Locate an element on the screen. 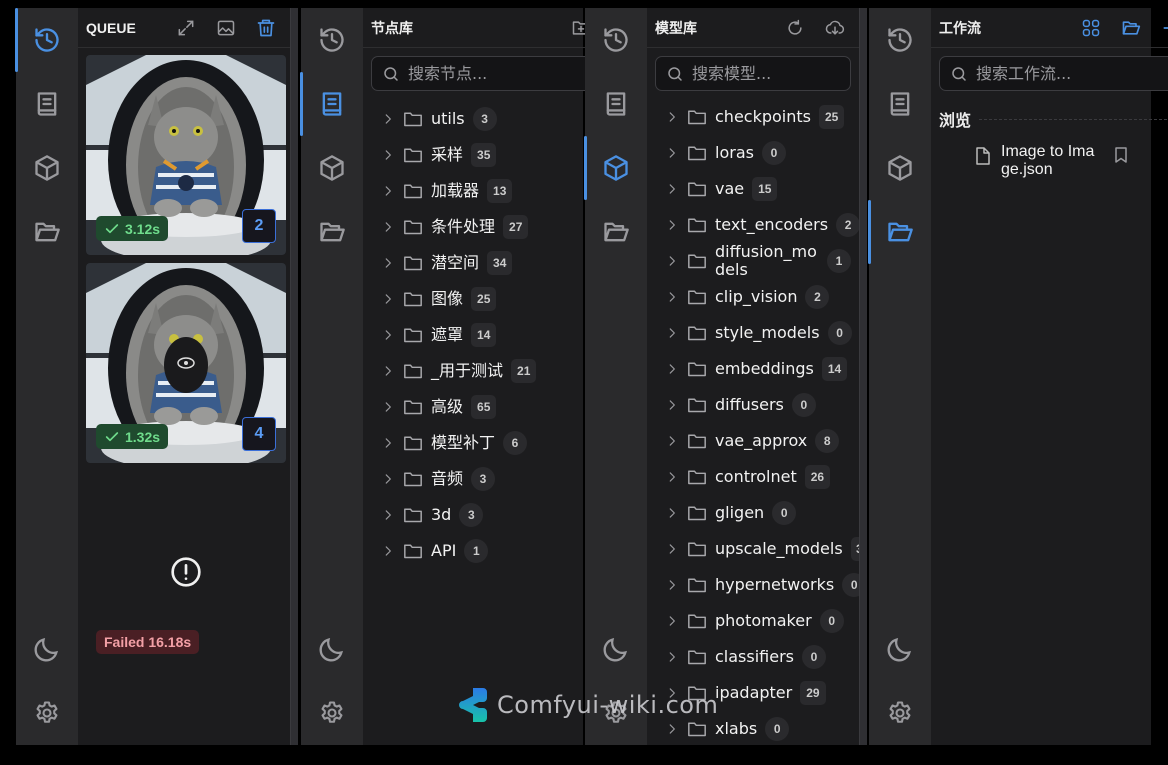 Image resolution: width=1168 pixels, height=765 pixels. workflows-icon is located at coordinates (47, 232).